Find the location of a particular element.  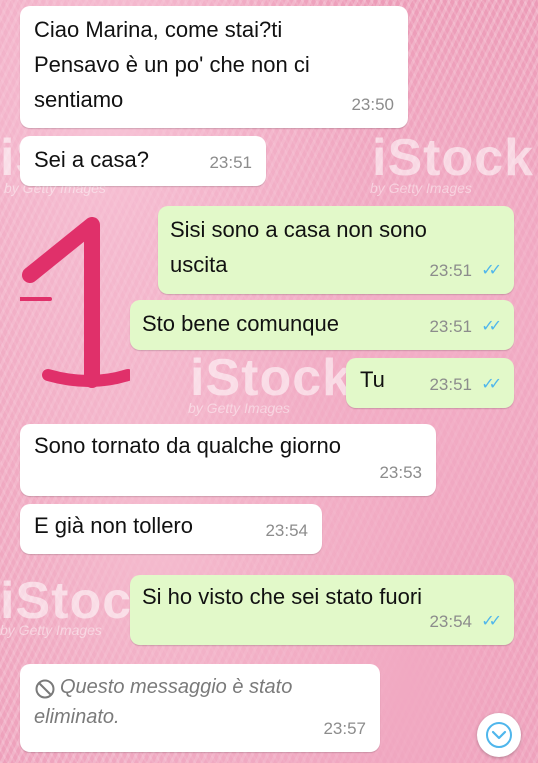

message-text: Si ho visto che sei stato fuori is located at coordinates (282, 596).